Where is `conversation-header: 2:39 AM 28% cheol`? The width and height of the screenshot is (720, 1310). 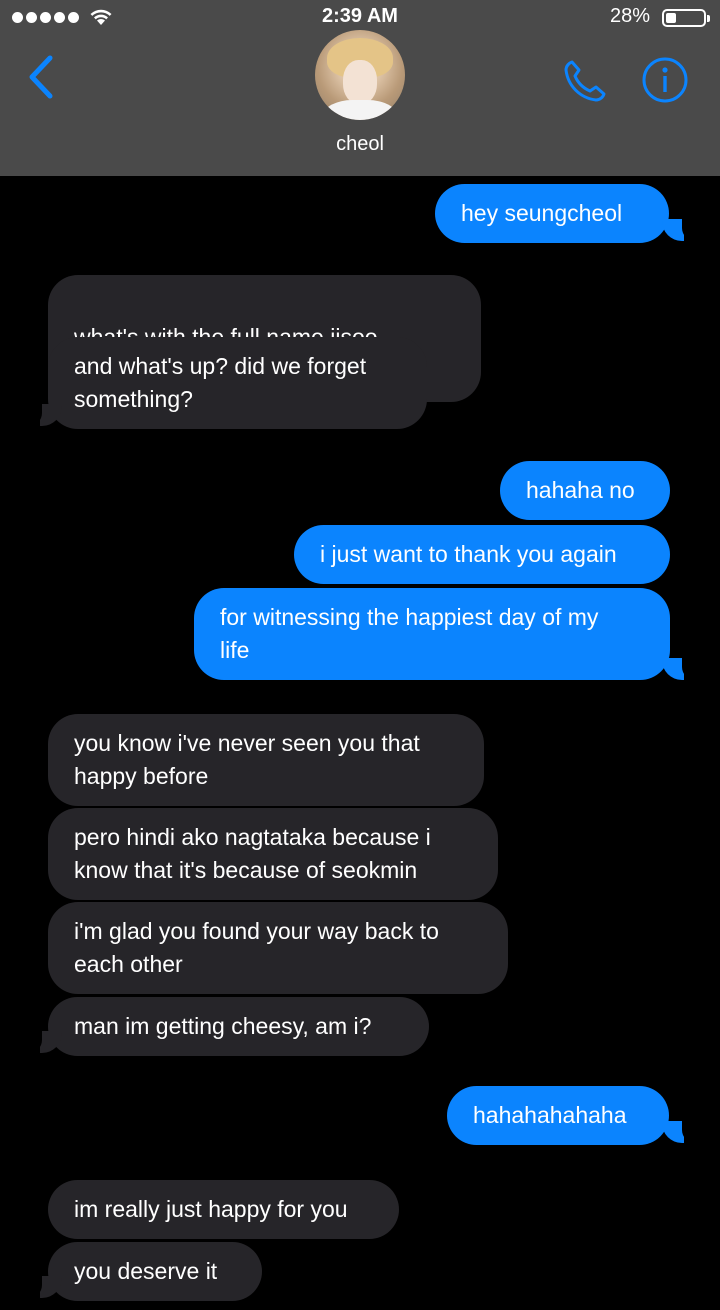
conversation-header: 2:39 AM 28% cheol is located at coordinates (360, 88).